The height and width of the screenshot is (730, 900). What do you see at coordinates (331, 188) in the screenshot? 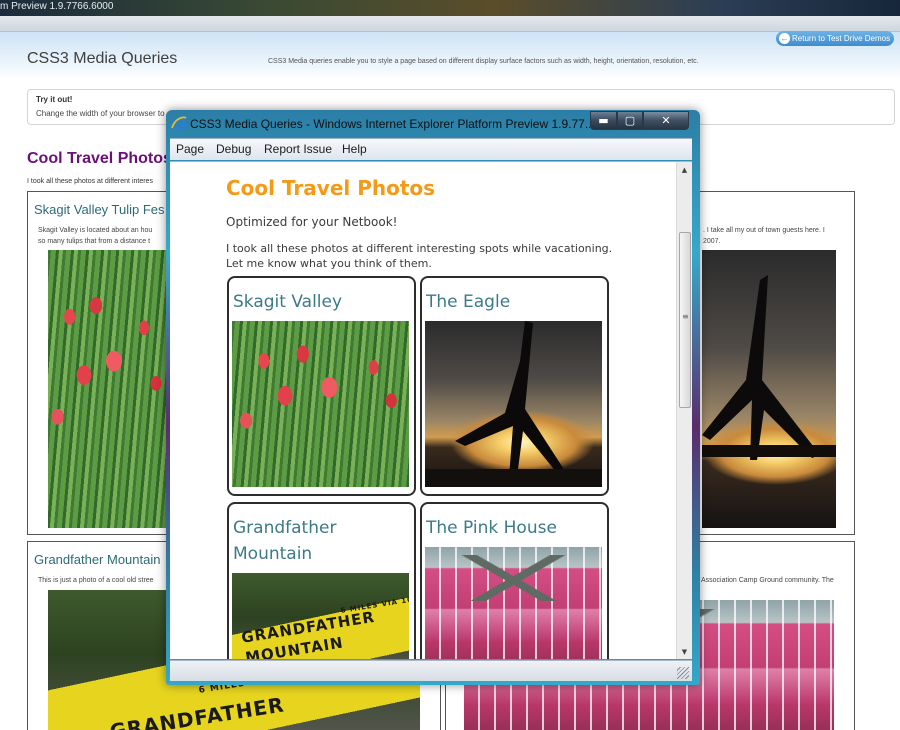
I see `netbook-page-title: Cool Travel Photos` at bounding box center [331, 188].